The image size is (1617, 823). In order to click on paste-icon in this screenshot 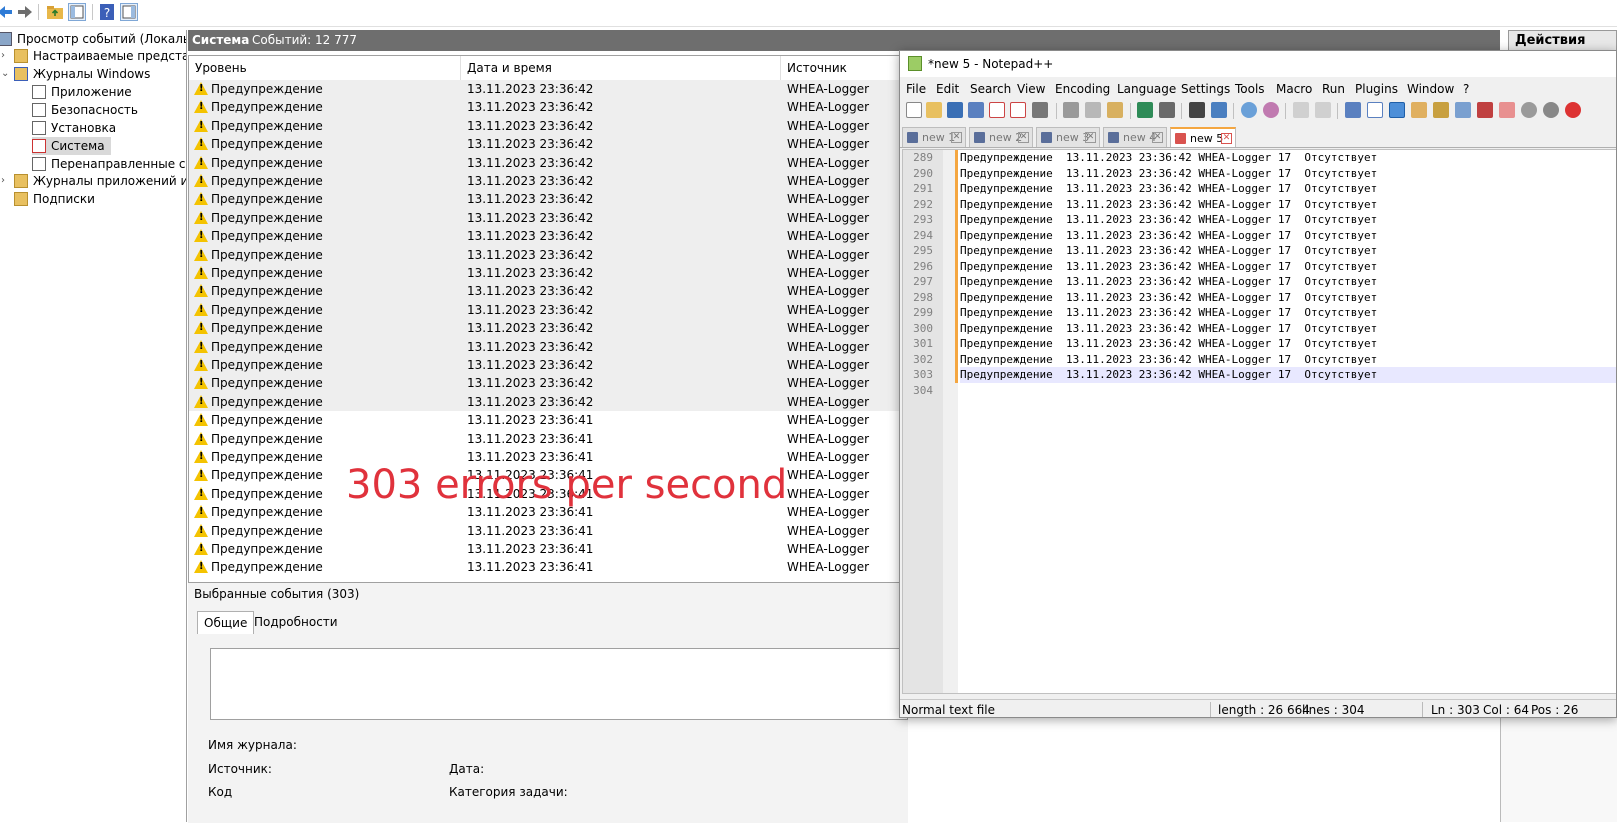, I will do `click(1115, 110)`.